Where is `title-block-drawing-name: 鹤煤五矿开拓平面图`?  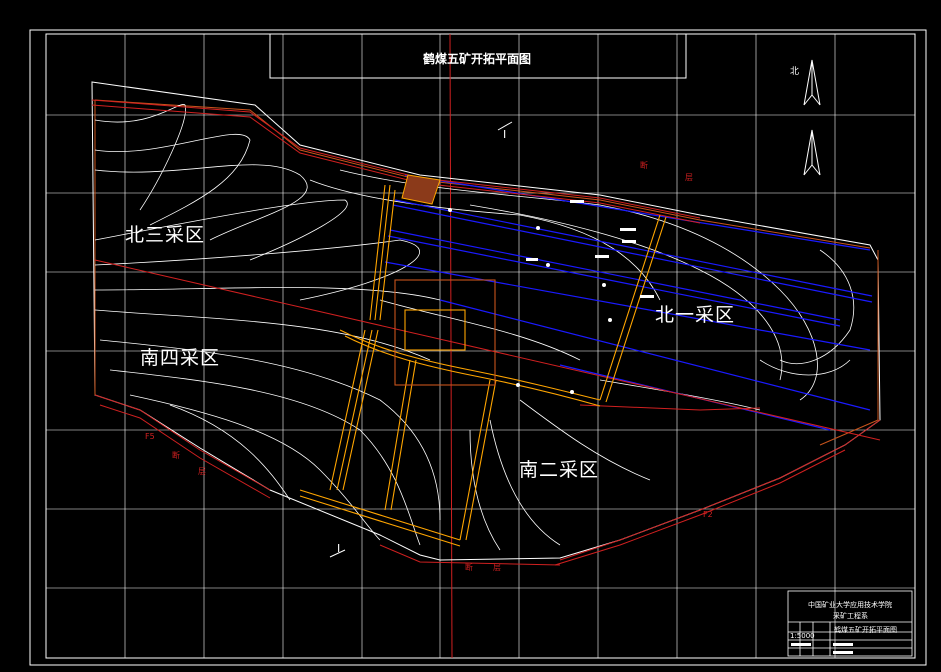
title-block-drawing-name: 鹤煤五矿开拓平面图 is located at coordinates (865, 630).